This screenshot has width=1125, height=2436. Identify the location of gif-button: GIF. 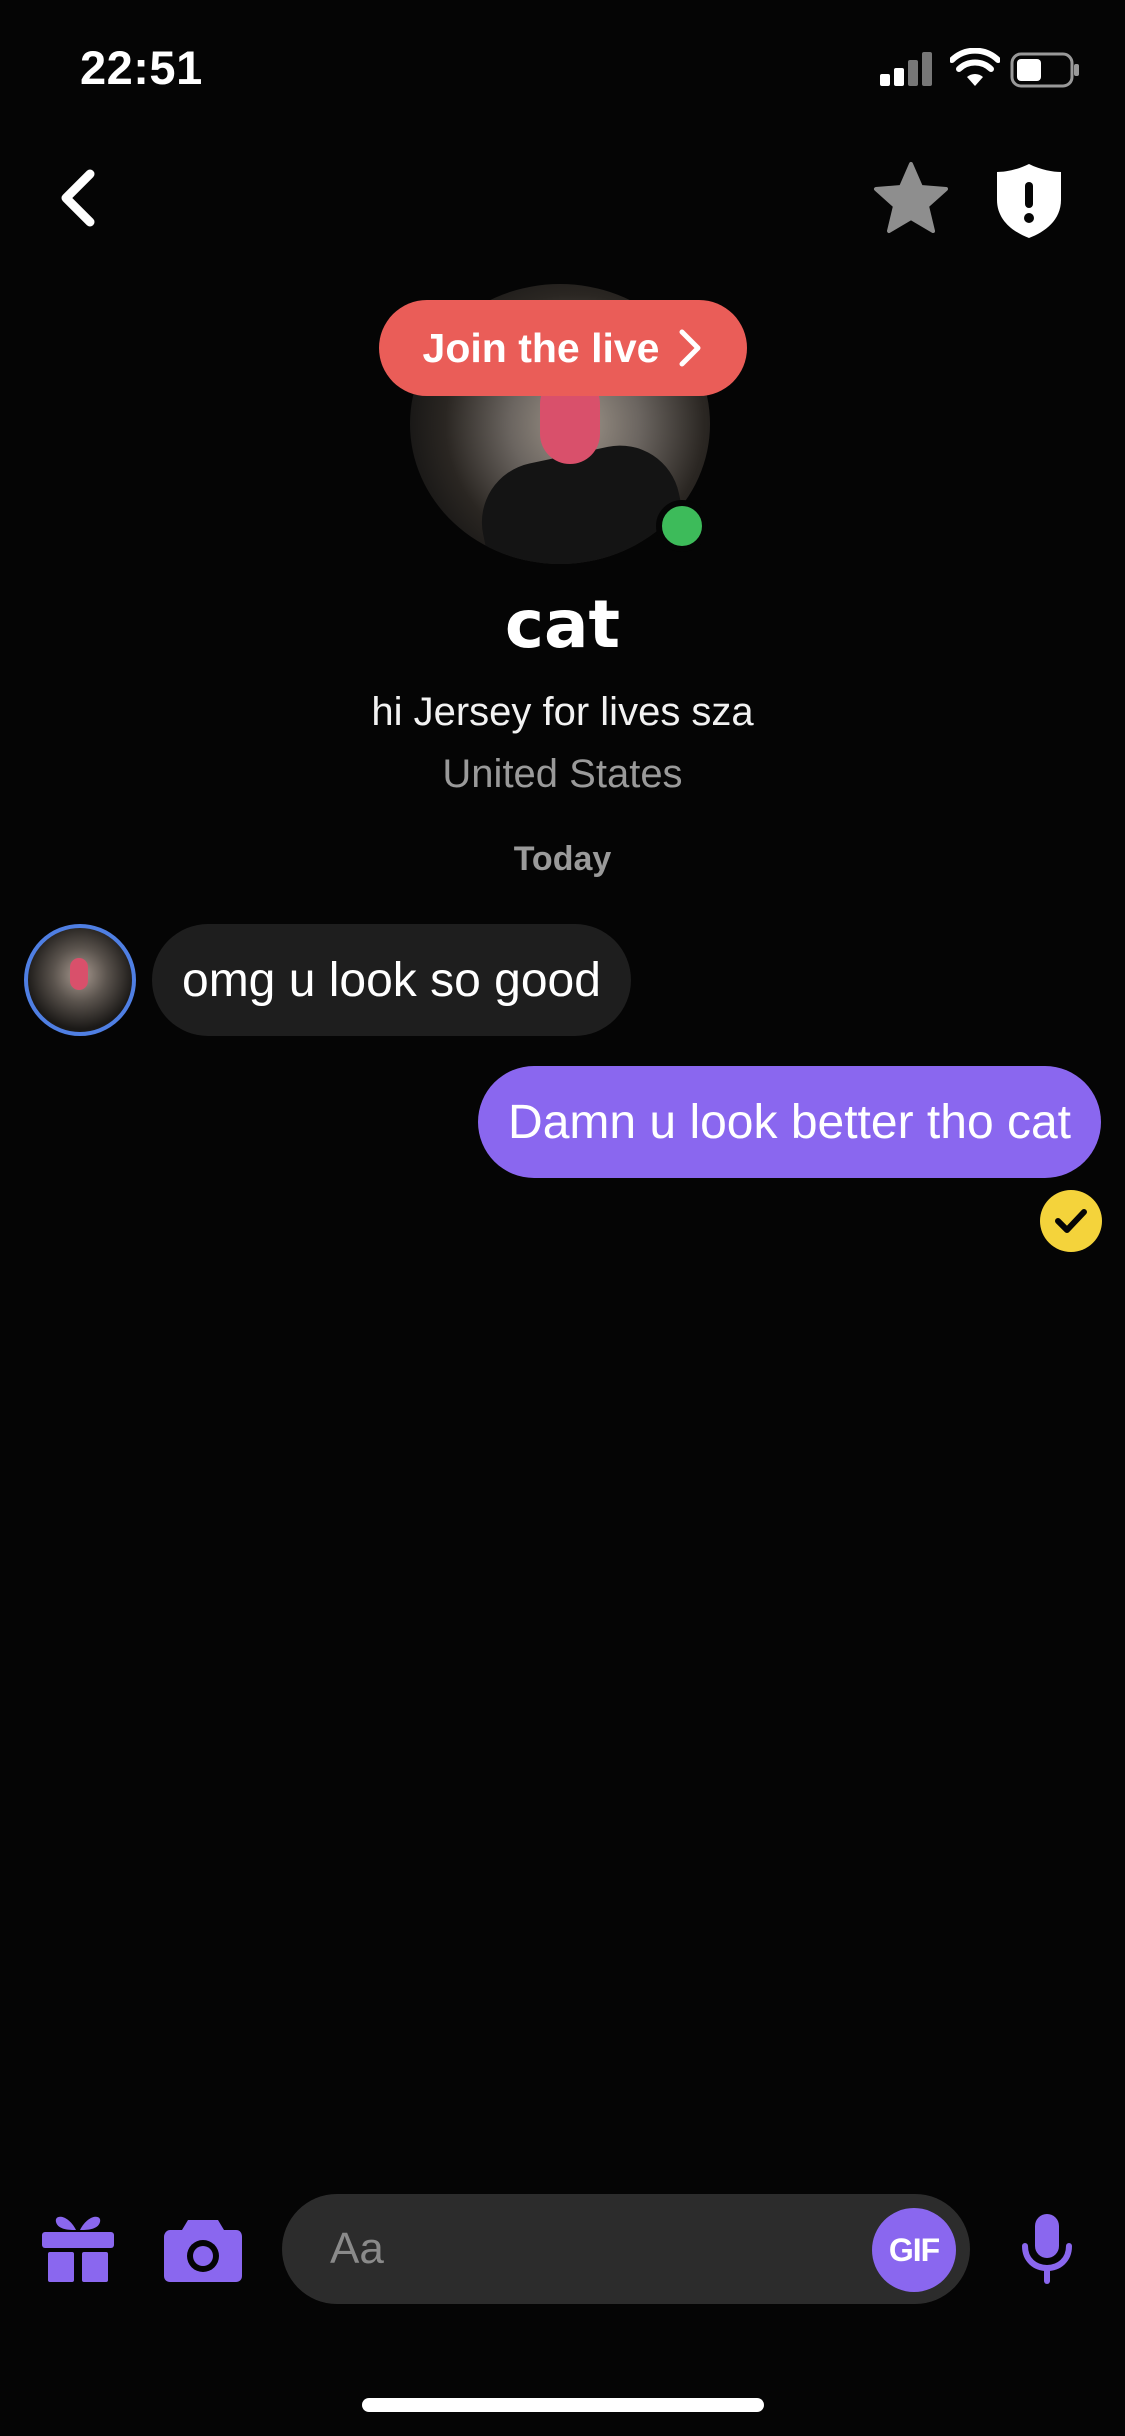
(914, 2250).